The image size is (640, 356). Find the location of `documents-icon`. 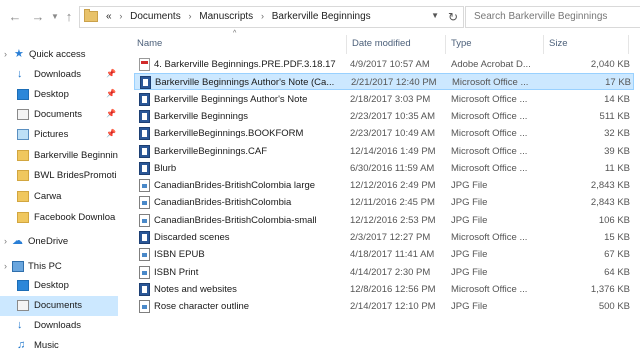

documents-icon is located at coordinates (23, 305).